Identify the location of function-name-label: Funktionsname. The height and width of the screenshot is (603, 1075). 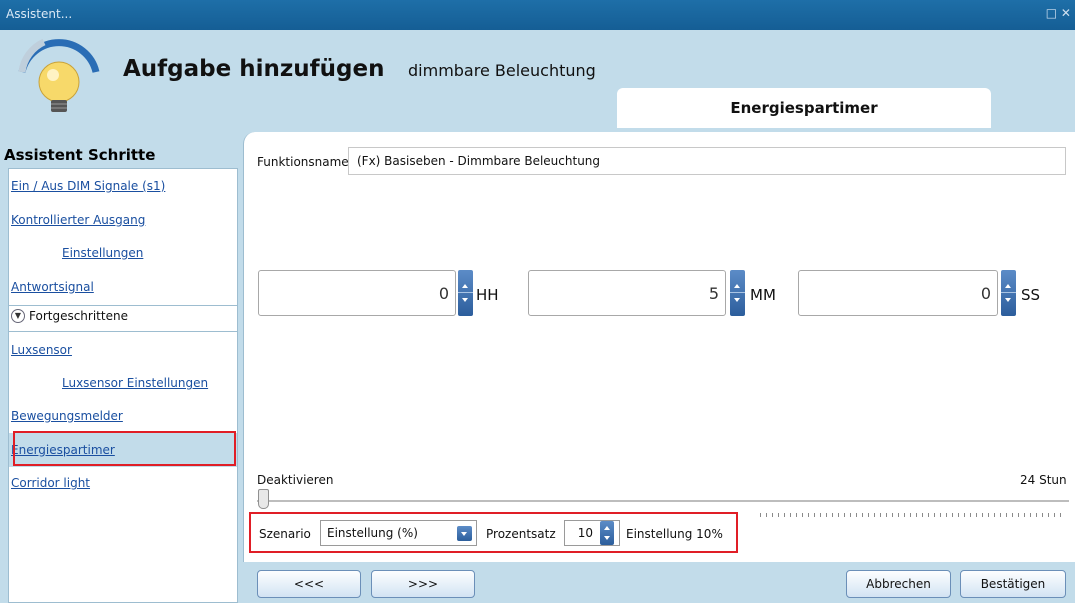
(303, 162).